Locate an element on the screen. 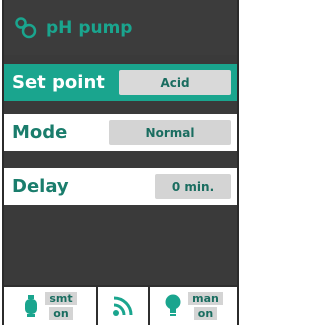  set-point-value: Acid is located at coordinates (175, 82).